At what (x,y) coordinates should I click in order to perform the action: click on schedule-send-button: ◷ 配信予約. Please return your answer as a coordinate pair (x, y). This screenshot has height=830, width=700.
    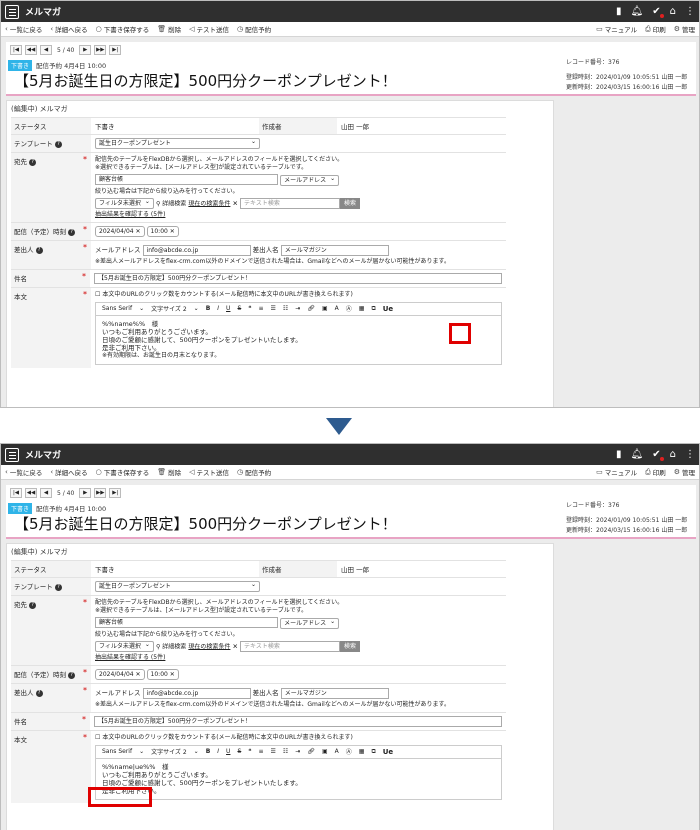
    Looking at the image, I should click on (254, 472).